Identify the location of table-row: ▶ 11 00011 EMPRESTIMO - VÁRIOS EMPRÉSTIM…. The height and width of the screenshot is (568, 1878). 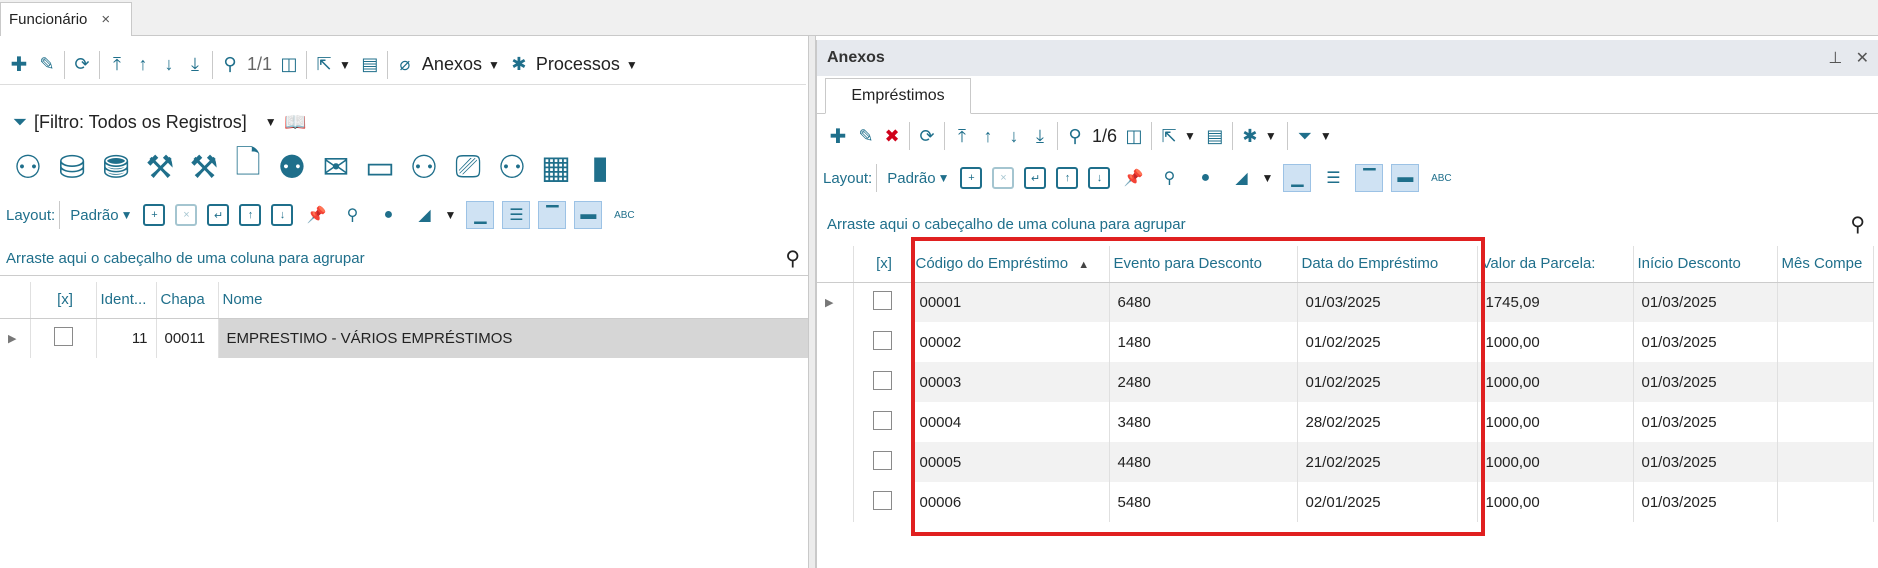
(405, 338).